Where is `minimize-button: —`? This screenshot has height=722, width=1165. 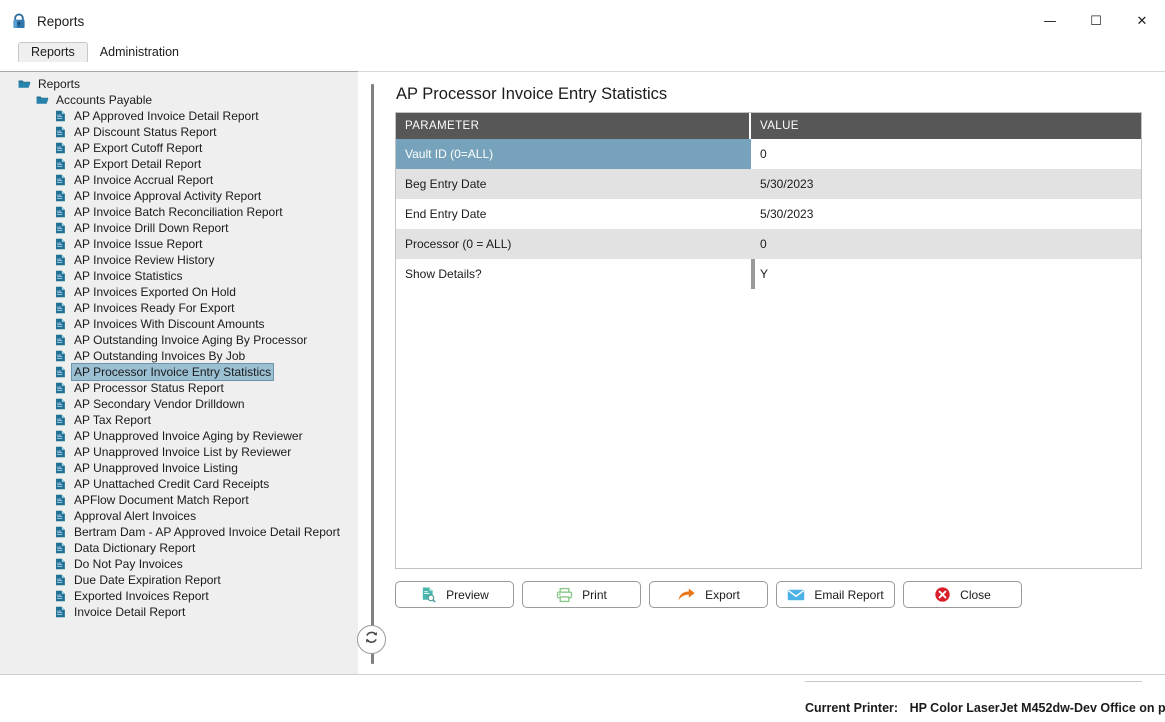 minimize-button: — is located at coordinates (1050, 21).